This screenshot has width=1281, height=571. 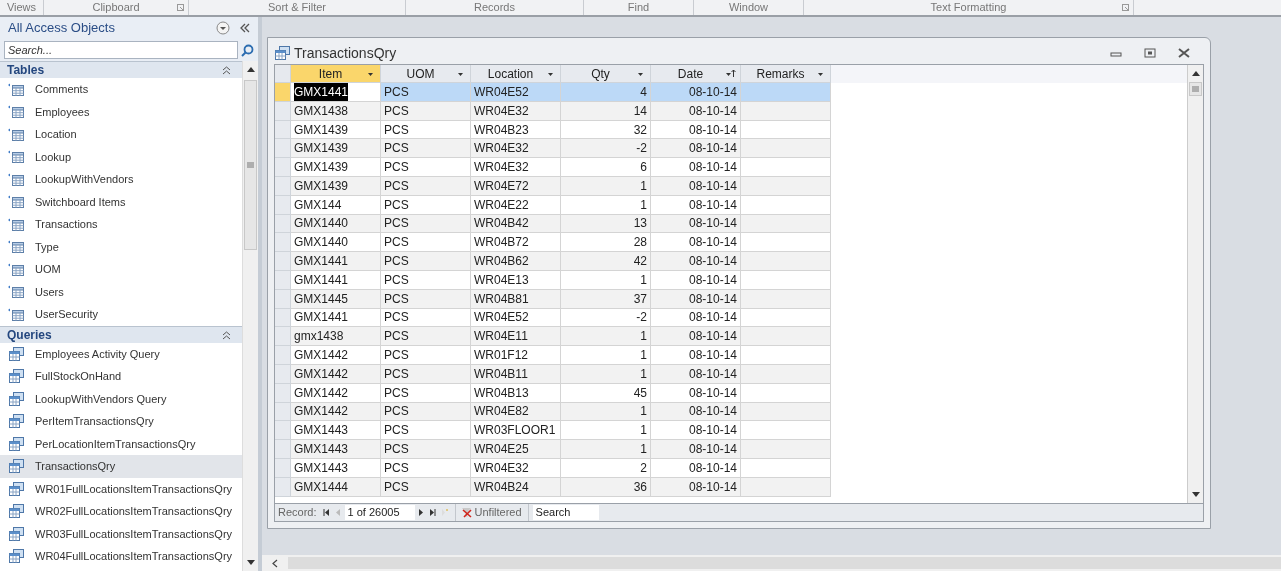 What do you see at coordinates (516, 449) in the screenshot?
I see `table-cell: WR04E25` at bounding box center [516, 449].